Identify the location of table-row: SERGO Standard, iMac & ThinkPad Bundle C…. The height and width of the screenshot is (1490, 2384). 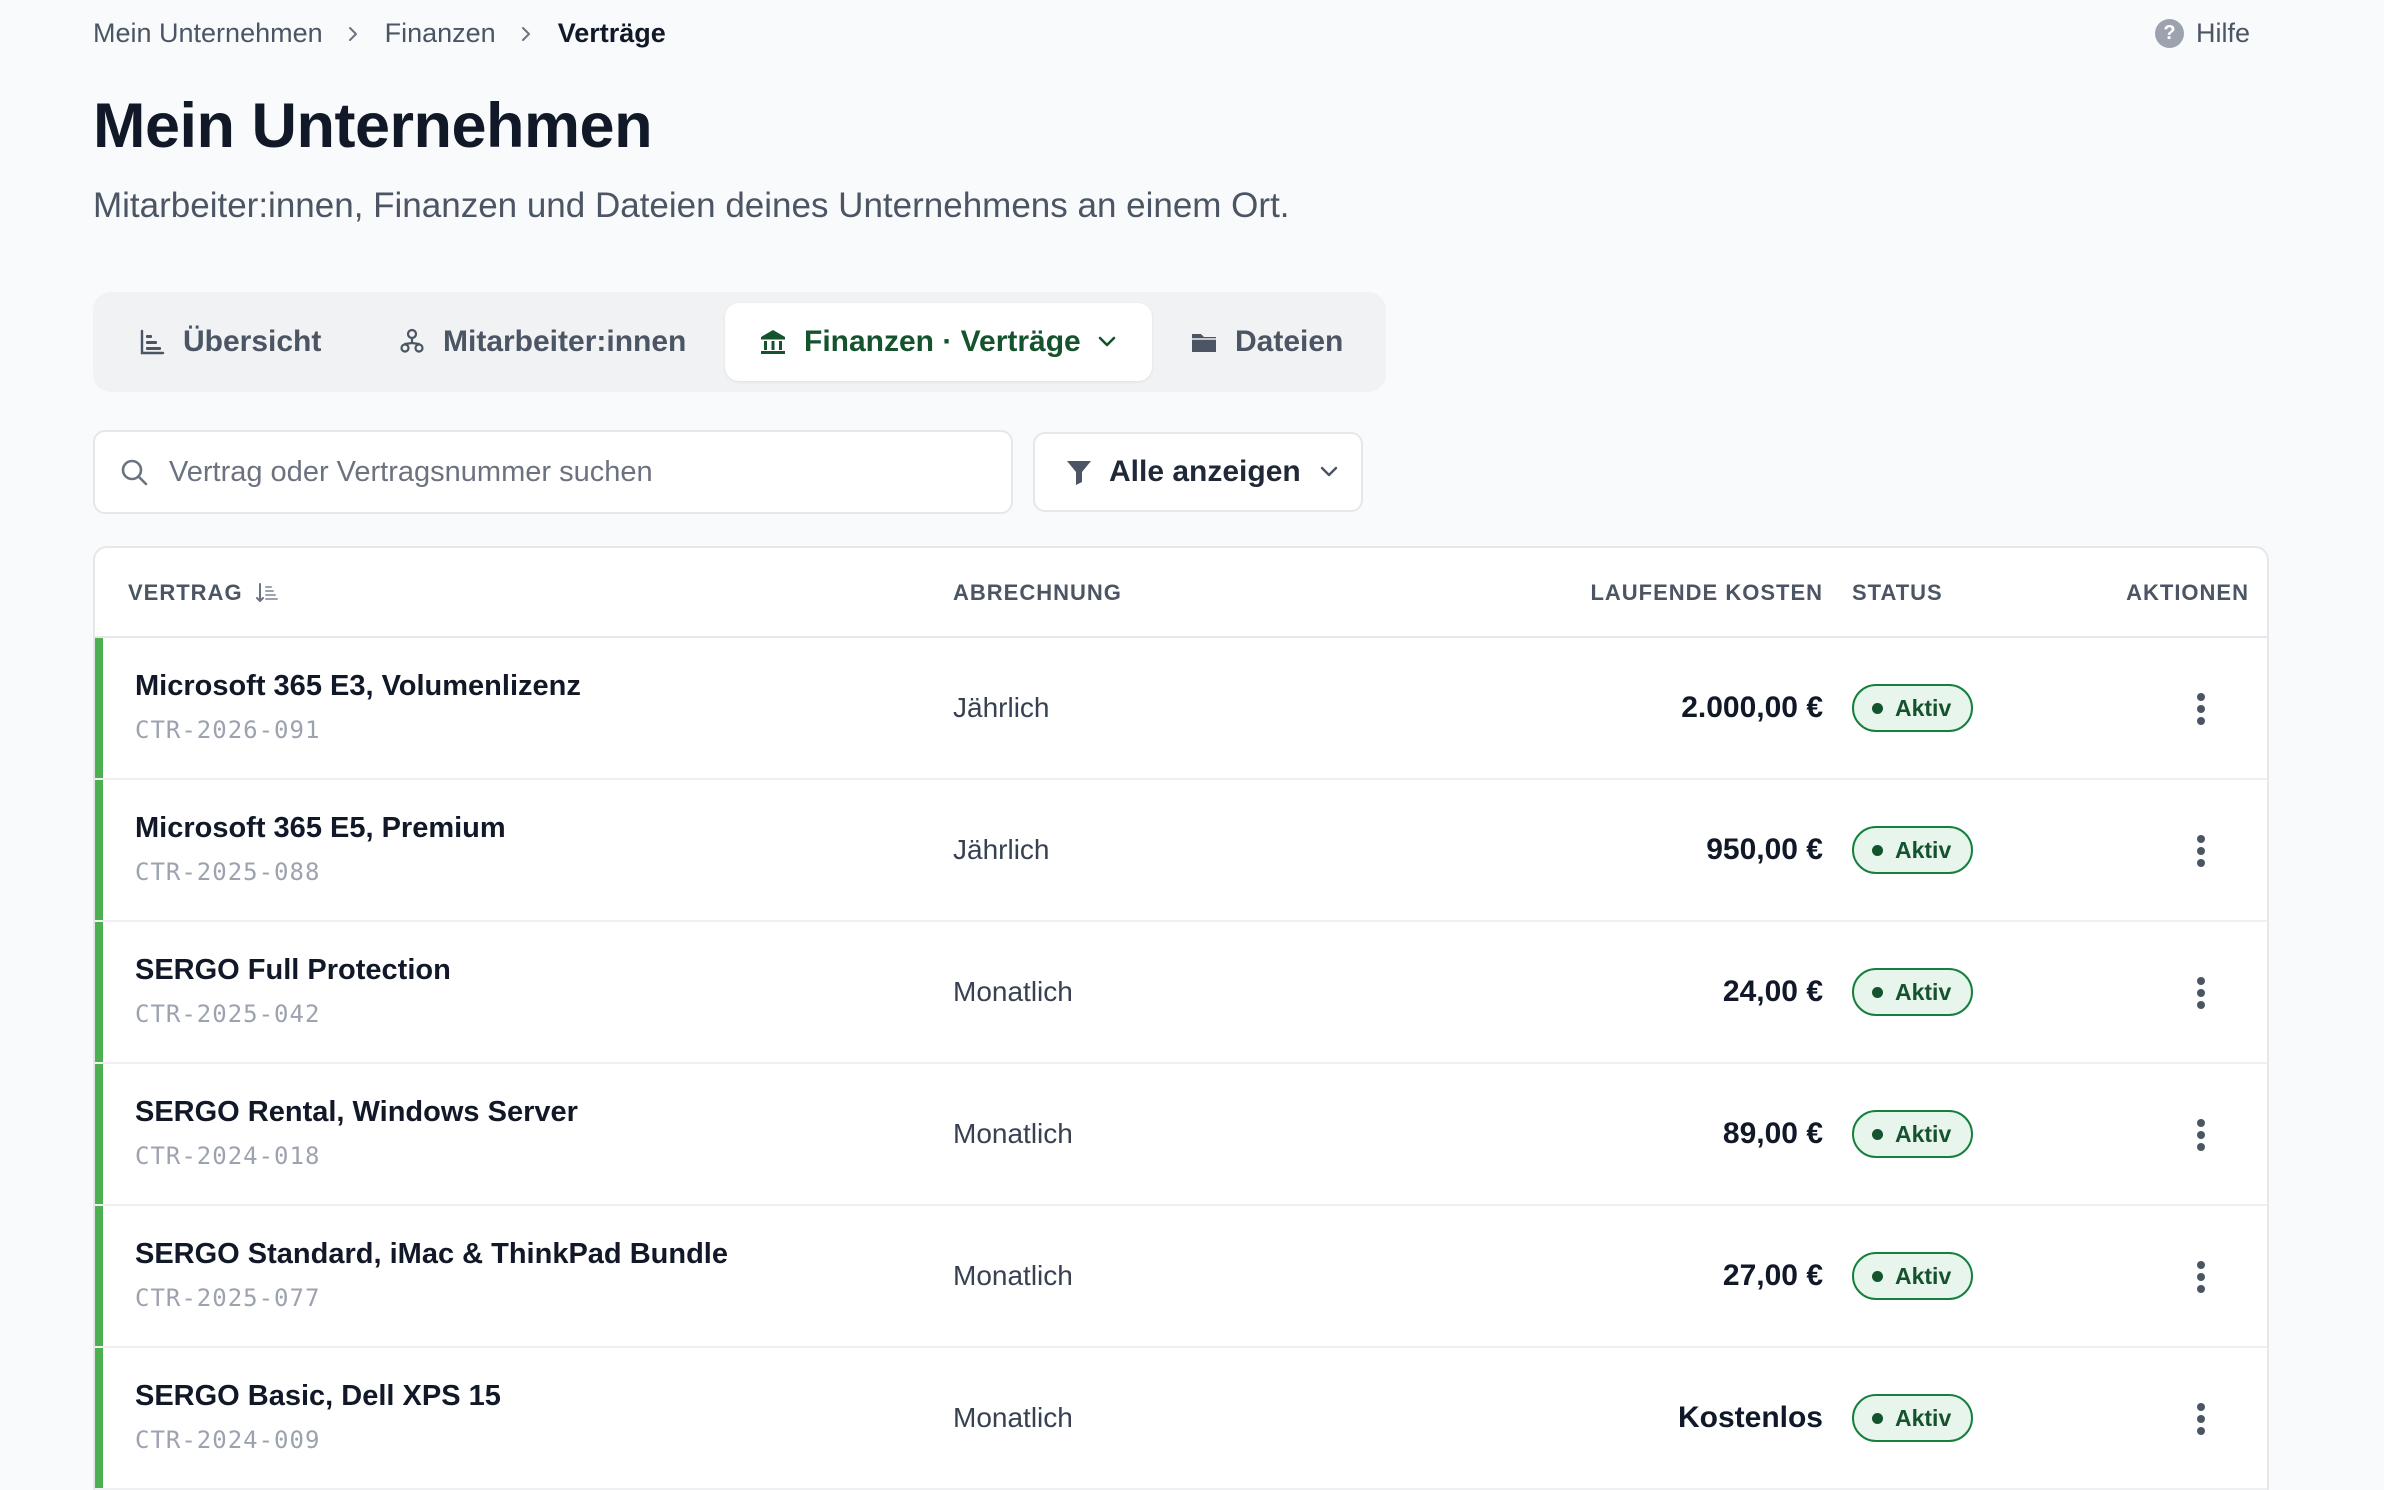
(1181, 1277).